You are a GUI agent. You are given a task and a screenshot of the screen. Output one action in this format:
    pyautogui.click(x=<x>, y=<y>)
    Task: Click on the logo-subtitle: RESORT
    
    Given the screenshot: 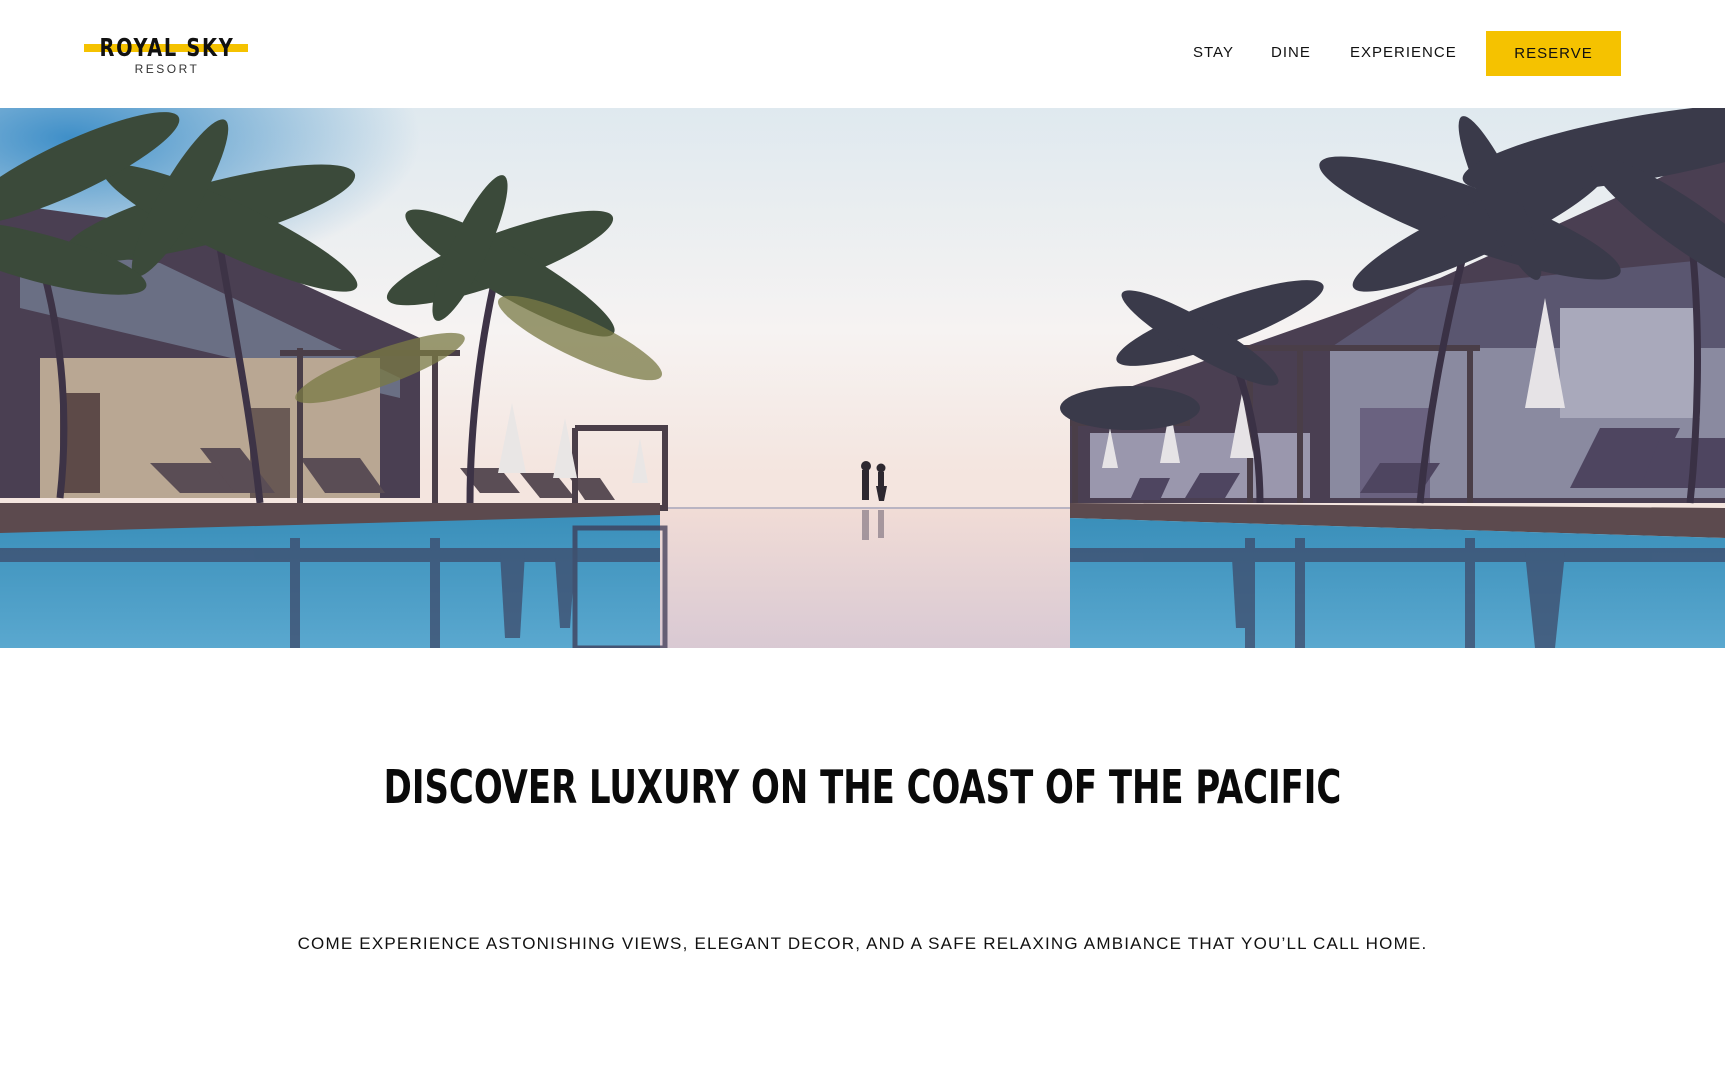 What is the action you would take?
    pyautogui.click(x=167, y=69)
    